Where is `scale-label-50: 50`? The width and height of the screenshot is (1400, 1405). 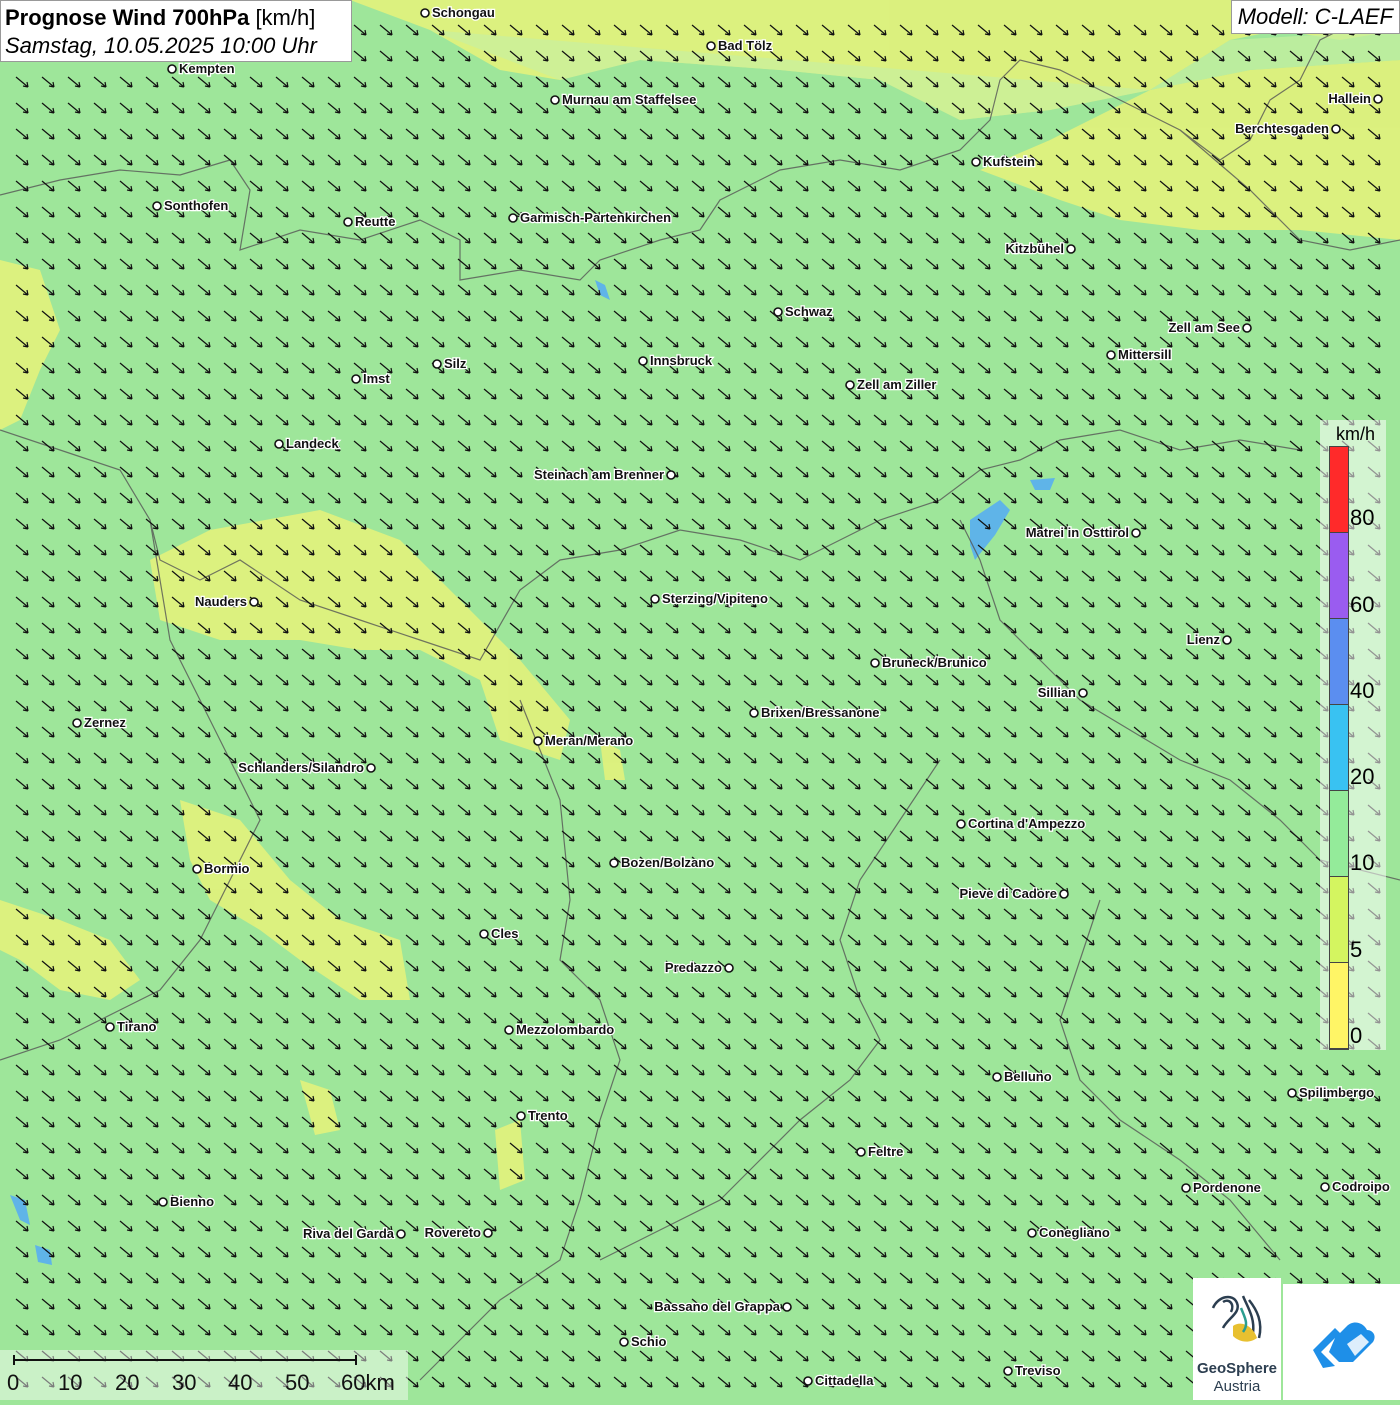
scale-label-50: 50 is located at coordinates (297, 1382).